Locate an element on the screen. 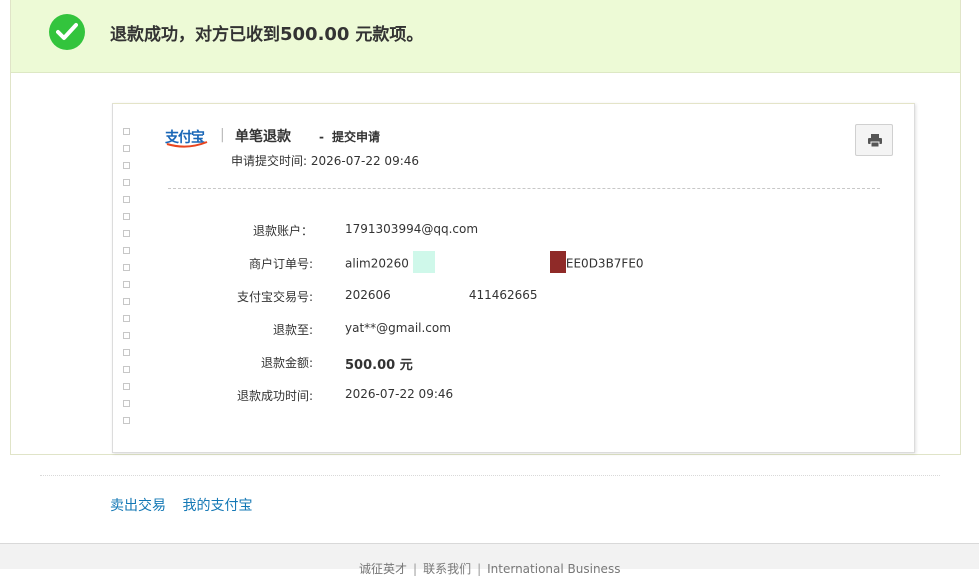 The width and height of the screenshot is (979, 577). detail-row-success-time: 退款成功时间: 2026-07-22 09:46 is located at coordinates (513, 399).